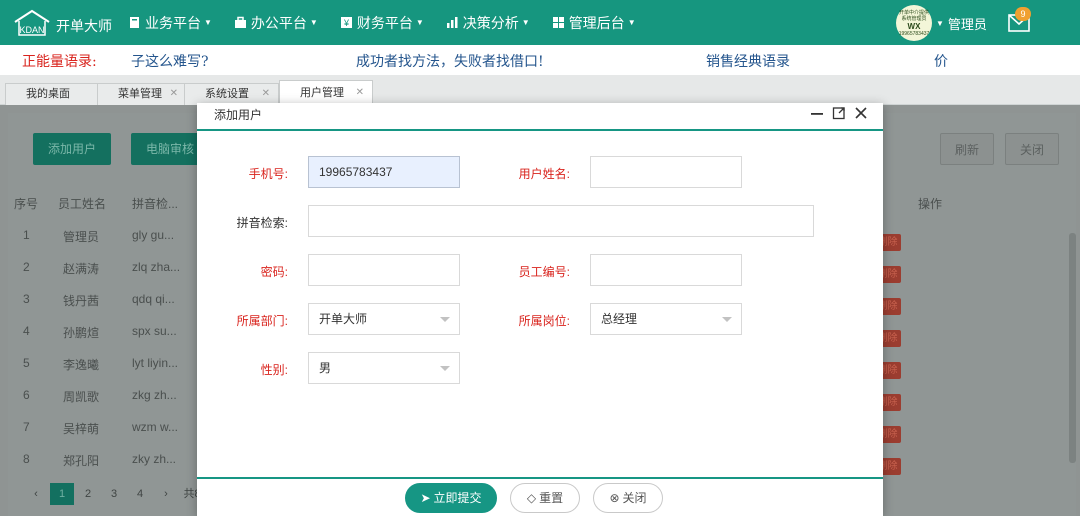 This screenshot has width=1080, height=516. I want to click on submit-button: ➤ 立即提交, so click(451, 498).